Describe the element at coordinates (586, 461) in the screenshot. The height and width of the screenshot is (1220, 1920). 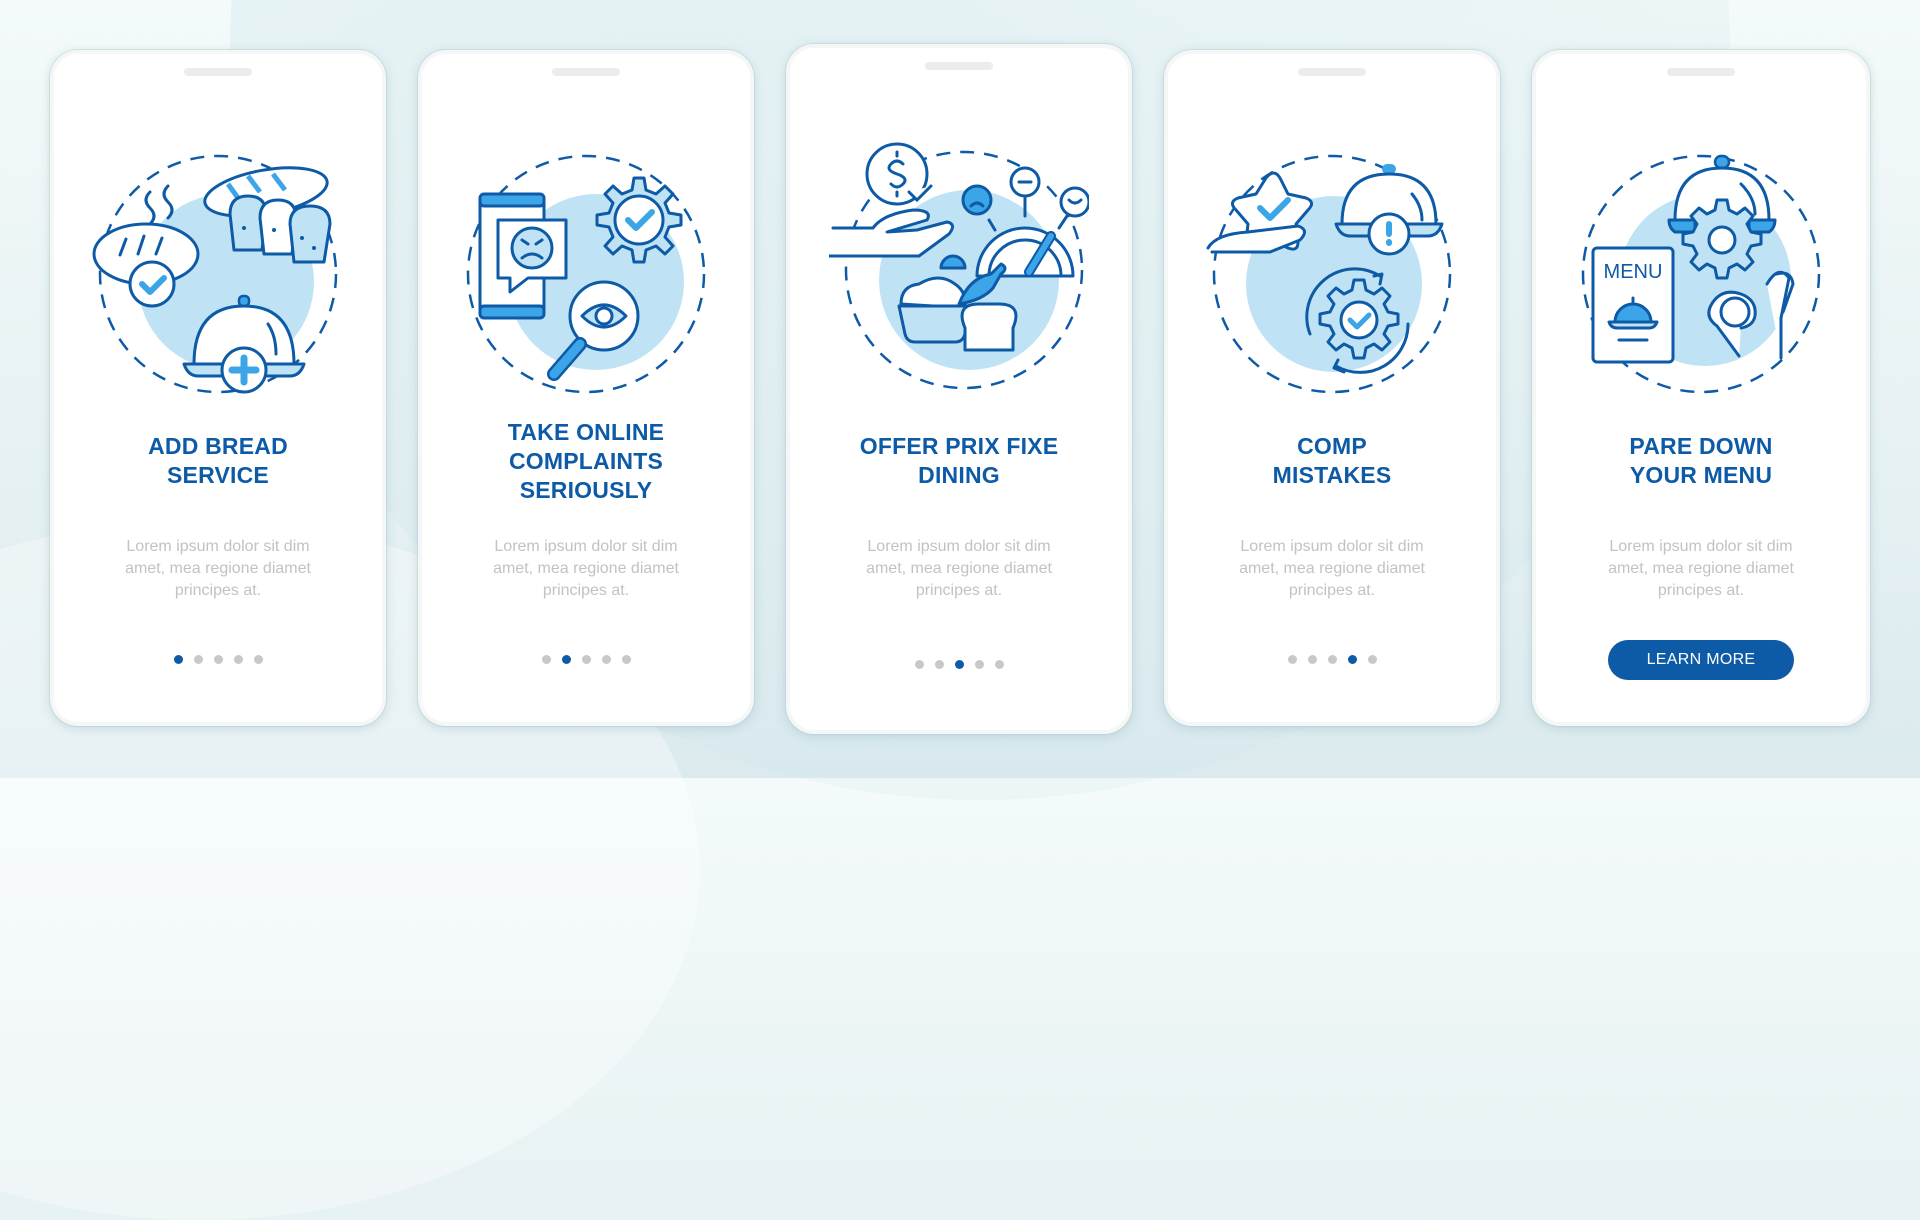
I see `screen-title: TAKE ONLINE COMPLAINTS SERIOUSLY` at that location.